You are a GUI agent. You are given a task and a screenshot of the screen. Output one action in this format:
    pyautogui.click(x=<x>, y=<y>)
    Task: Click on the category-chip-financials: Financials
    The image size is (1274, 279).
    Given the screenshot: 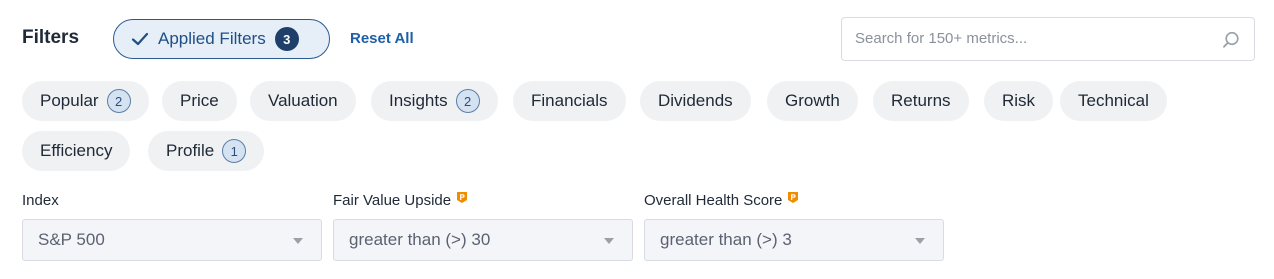 What is the action you would take?
    pyautogui.click(x=569, y=101)
    